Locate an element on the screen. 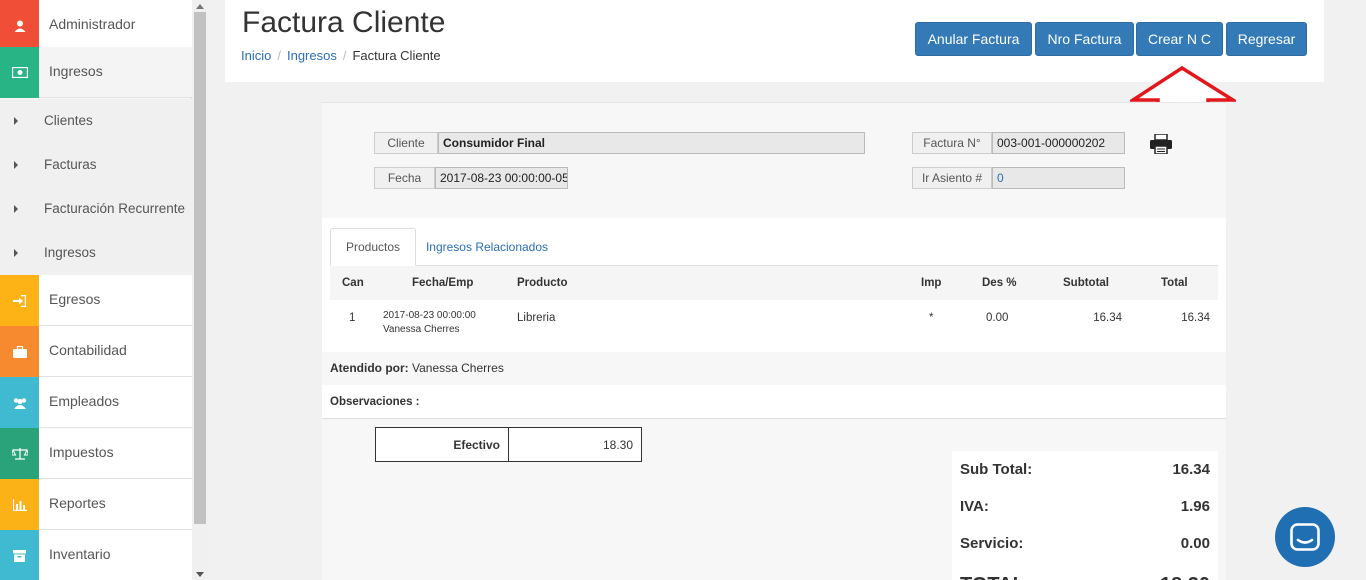 This screenshot has width=1366, height=580. fecha-field: 2017-08-23 00:00:00-05 is located at coordinates (501, 178).